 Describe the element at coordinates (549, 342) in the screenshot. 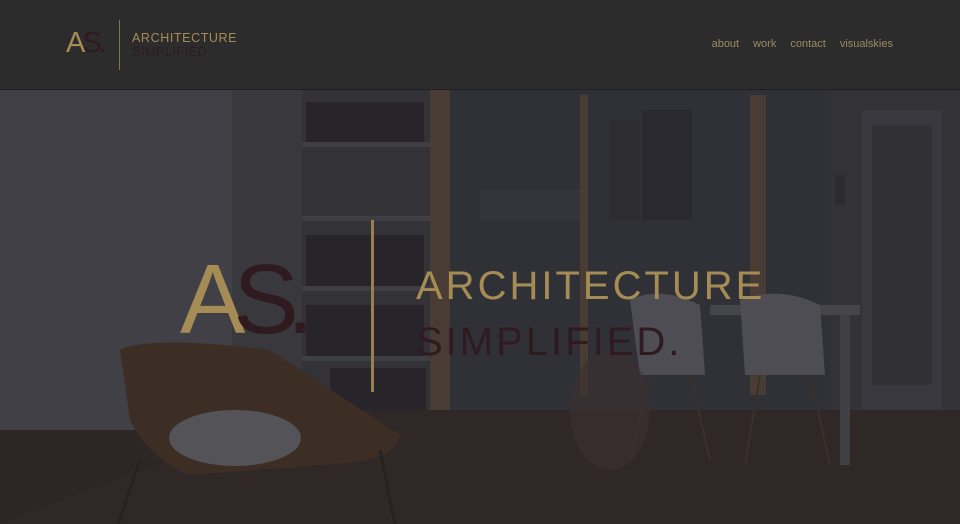

I see `hero-wordmark-line2: SIMPLIFIED.` at that location.